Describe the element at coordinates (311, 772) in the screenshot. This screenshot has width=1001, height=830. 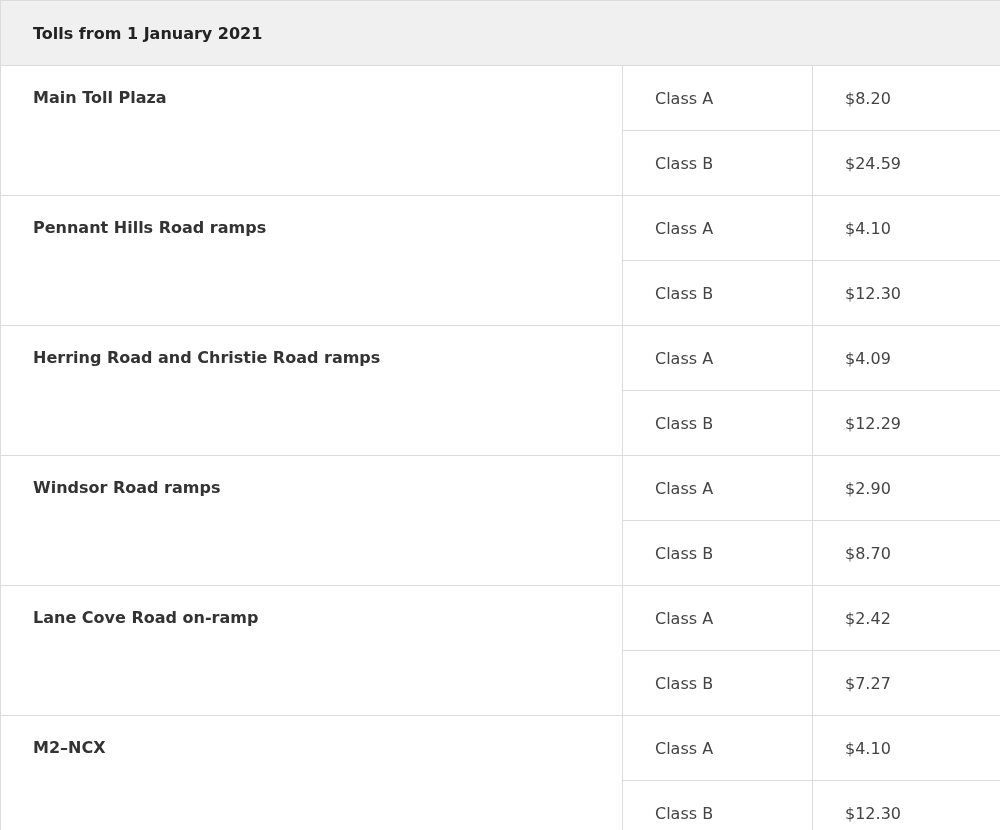
I see `location-cell: M2–NCX` at that location.